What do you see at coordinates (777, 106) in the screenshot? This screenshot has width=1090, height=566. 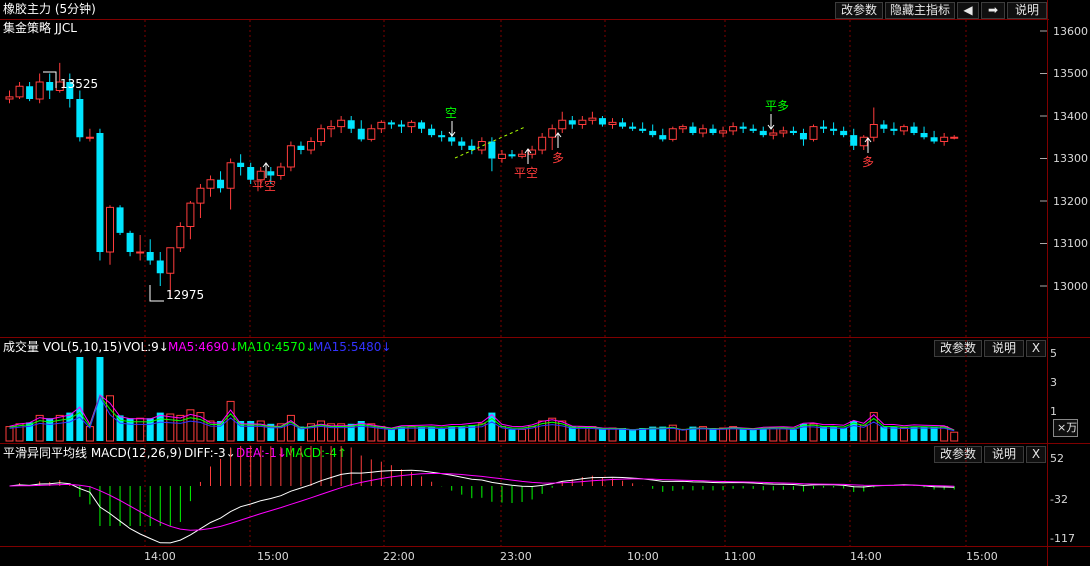 I see `signal-ping-duo: 平多` at bounding box center [777, 106].